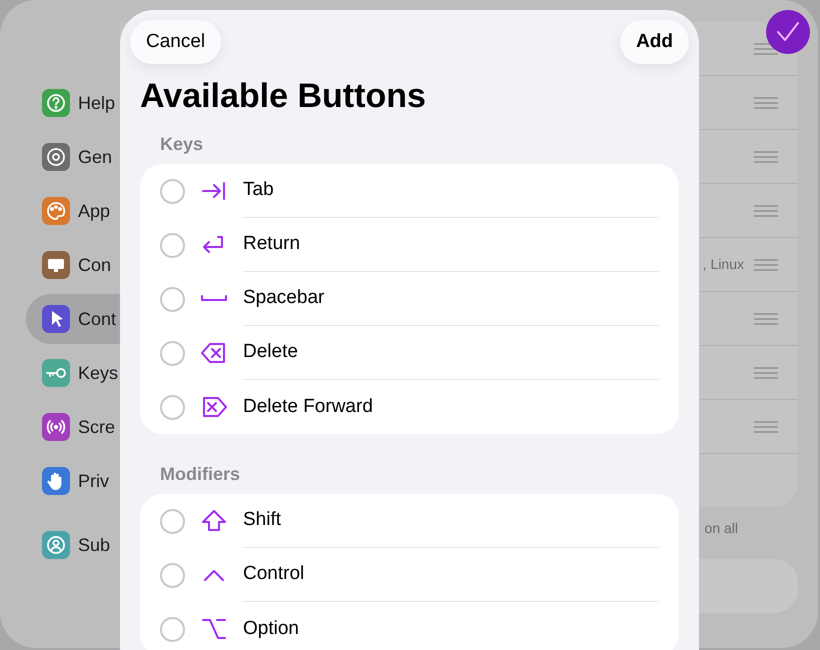 This screenshot has height=650, width=820. Describe the element at coordinates (258, 190) in the screenshot. I see `option-label: Tab` at that location.